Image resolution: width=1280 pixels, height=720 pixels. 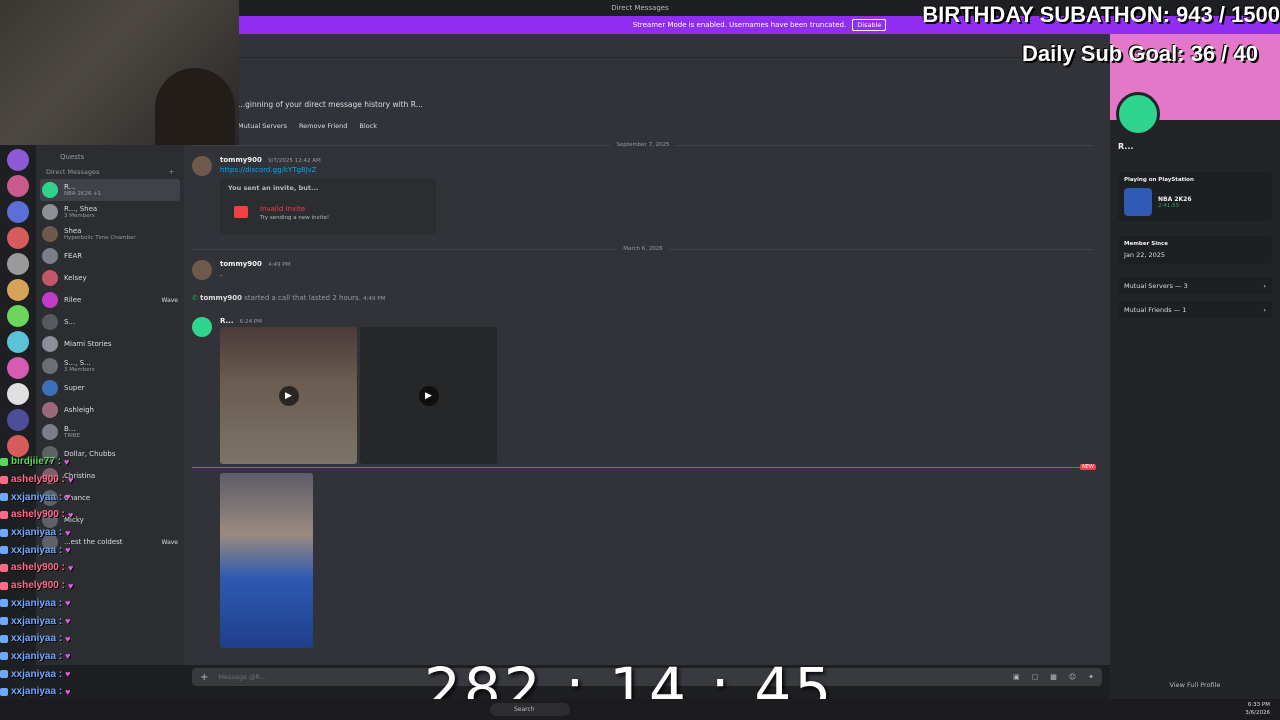 I want to click on phone-icon: ✆, so click(x=195, y=298).